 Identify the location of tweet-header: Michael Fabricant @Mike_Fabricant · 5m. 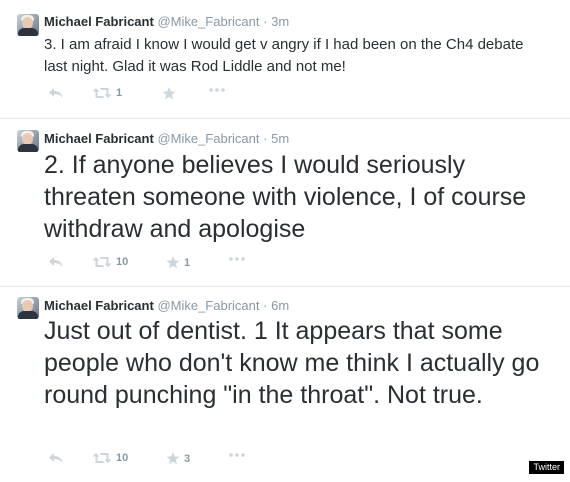
(166, 138).